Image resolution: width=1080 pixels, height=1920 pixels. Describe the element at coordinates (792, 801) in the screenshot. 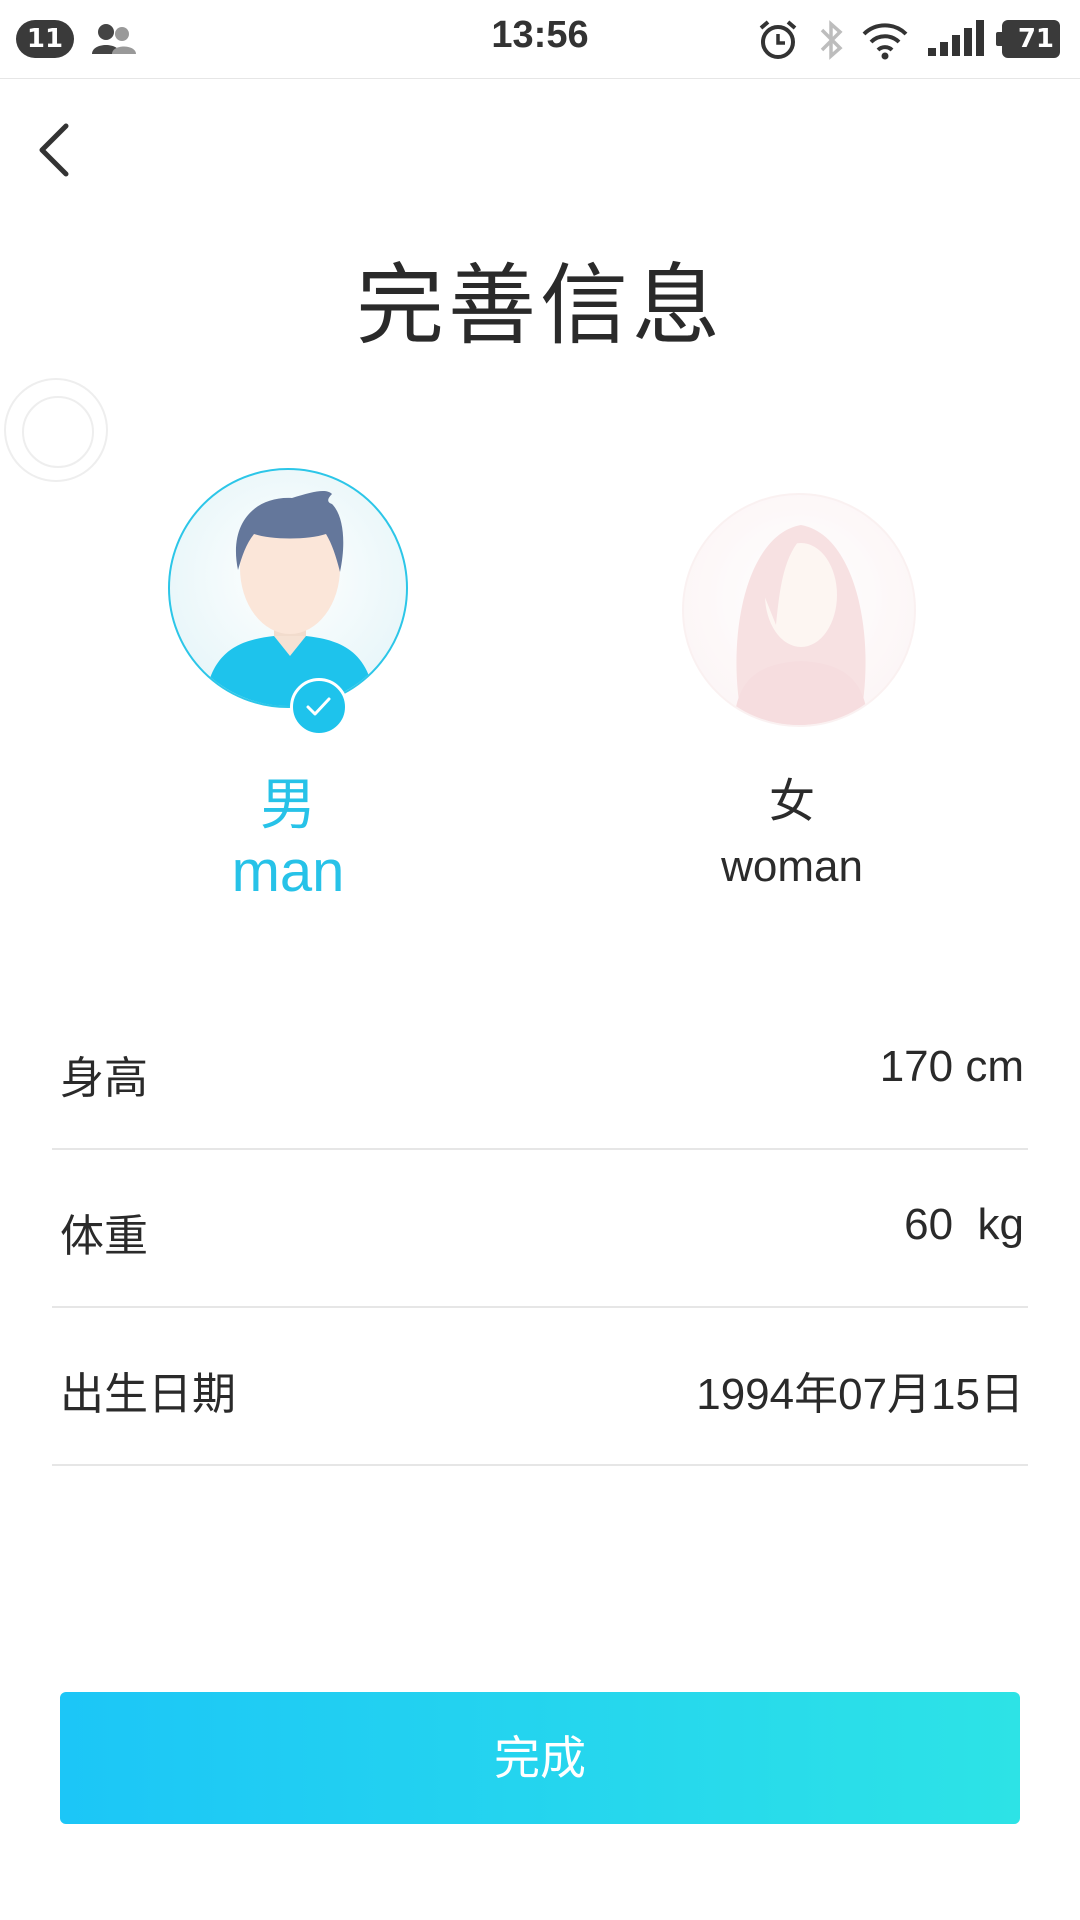

I see `gender-woman-label-cn: 女` at that location.